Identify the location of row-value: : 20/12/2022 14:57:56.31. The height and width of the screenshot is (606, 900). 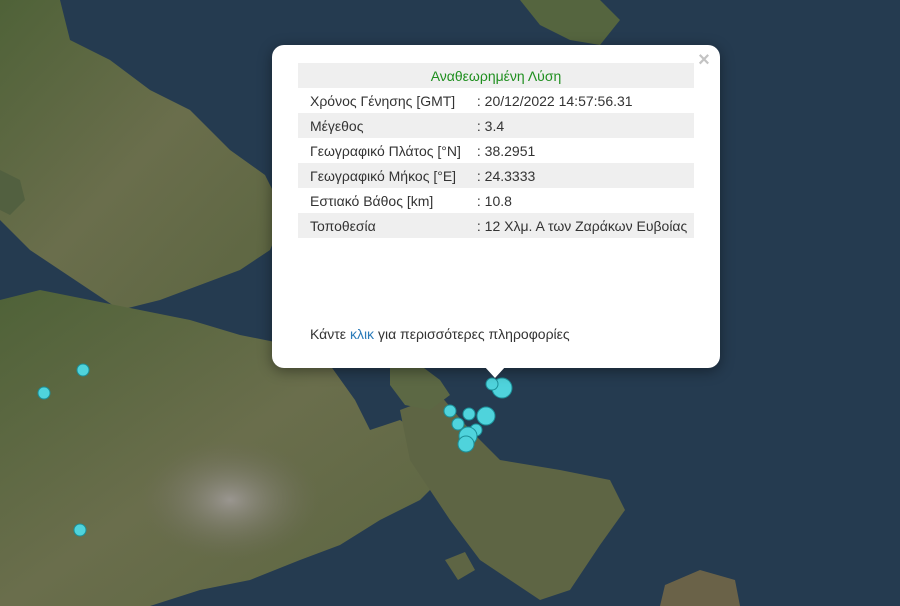
(554, 101).